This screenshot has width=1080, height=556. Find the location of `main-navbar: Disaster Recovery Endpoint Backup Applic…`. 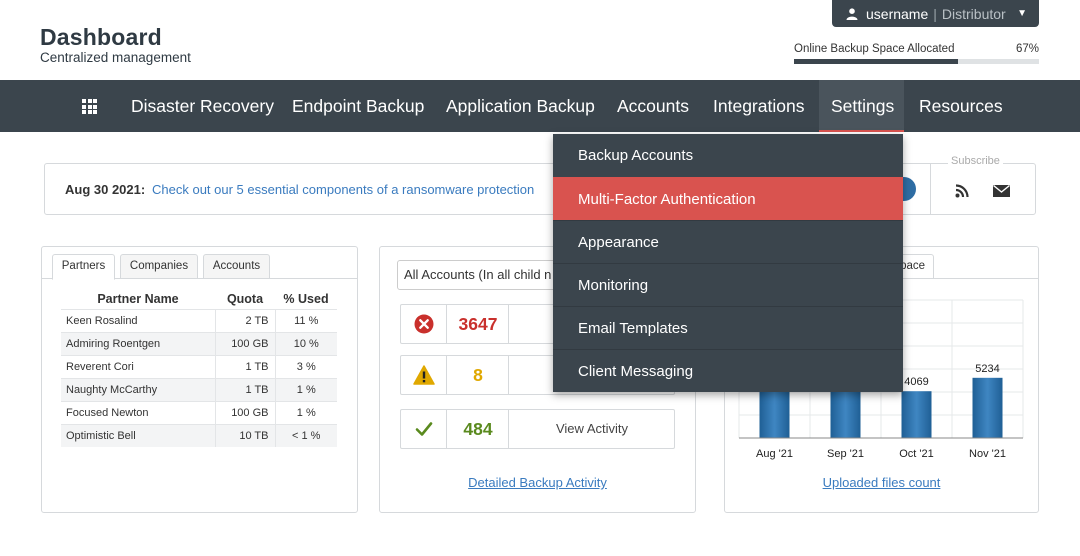

main-navbar: Disaster Recovery Endpoint Backup Applic… is located at coordinates (540, 106).